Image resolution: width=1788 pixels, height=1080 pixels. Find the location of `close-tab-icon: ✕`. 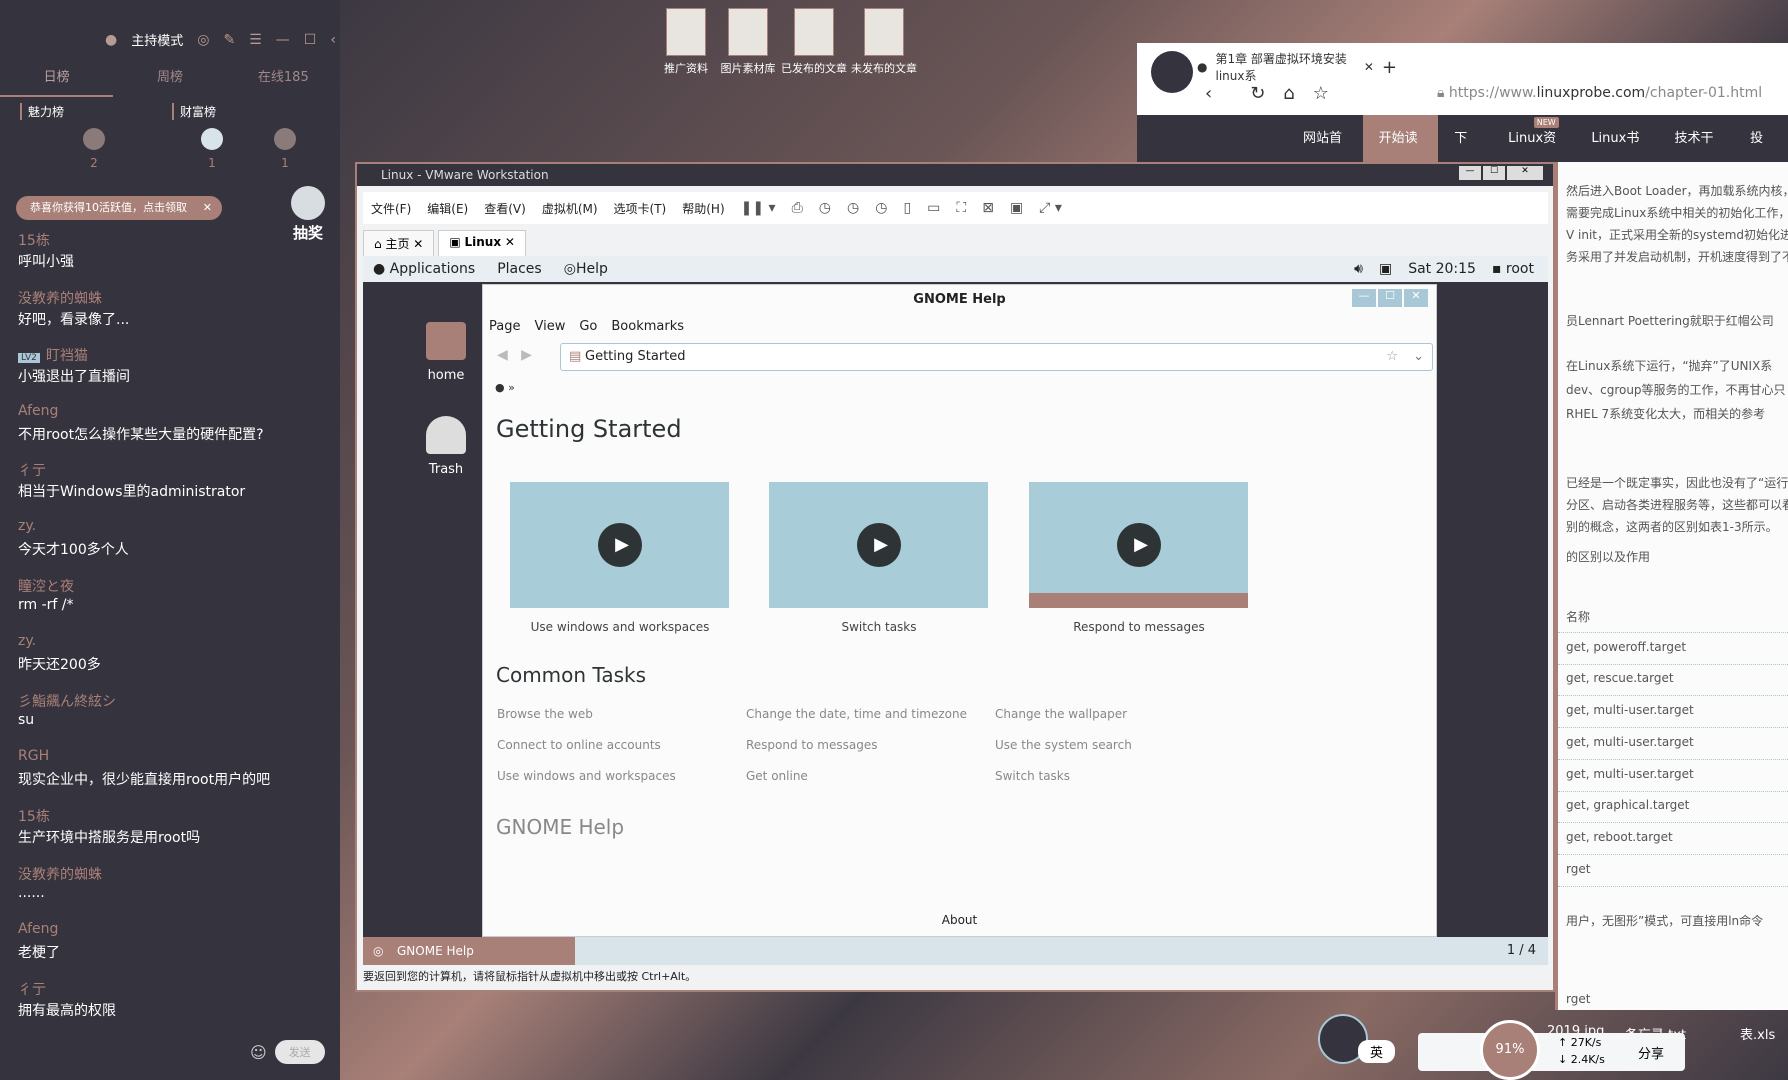

close-tab-icon: ✕ is located at coordinates (1369, 67).